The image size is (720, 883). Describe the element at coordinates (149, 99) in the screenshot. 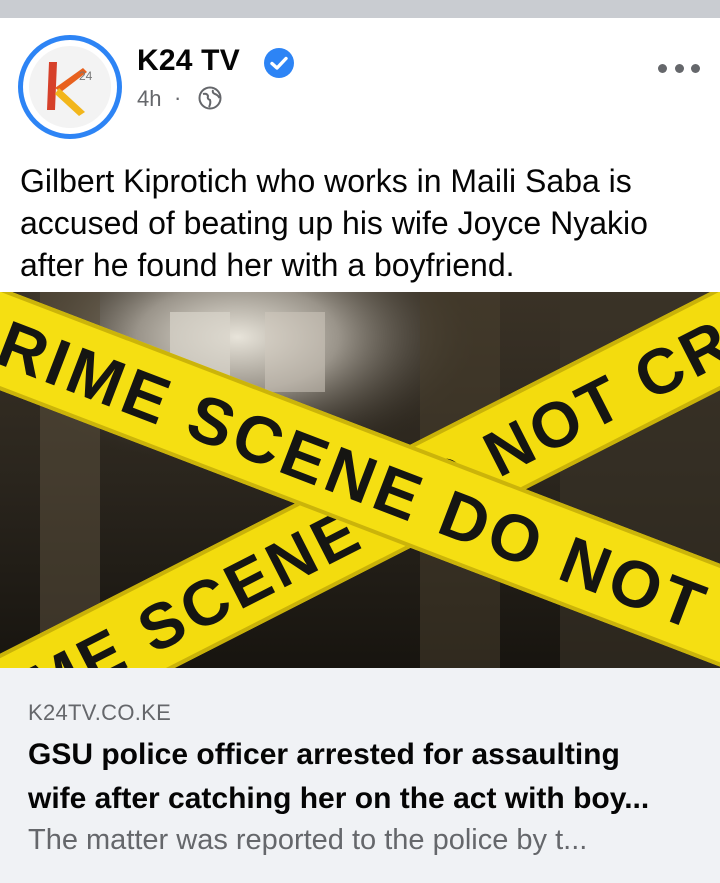

I see `post-time: 4h` at that location.